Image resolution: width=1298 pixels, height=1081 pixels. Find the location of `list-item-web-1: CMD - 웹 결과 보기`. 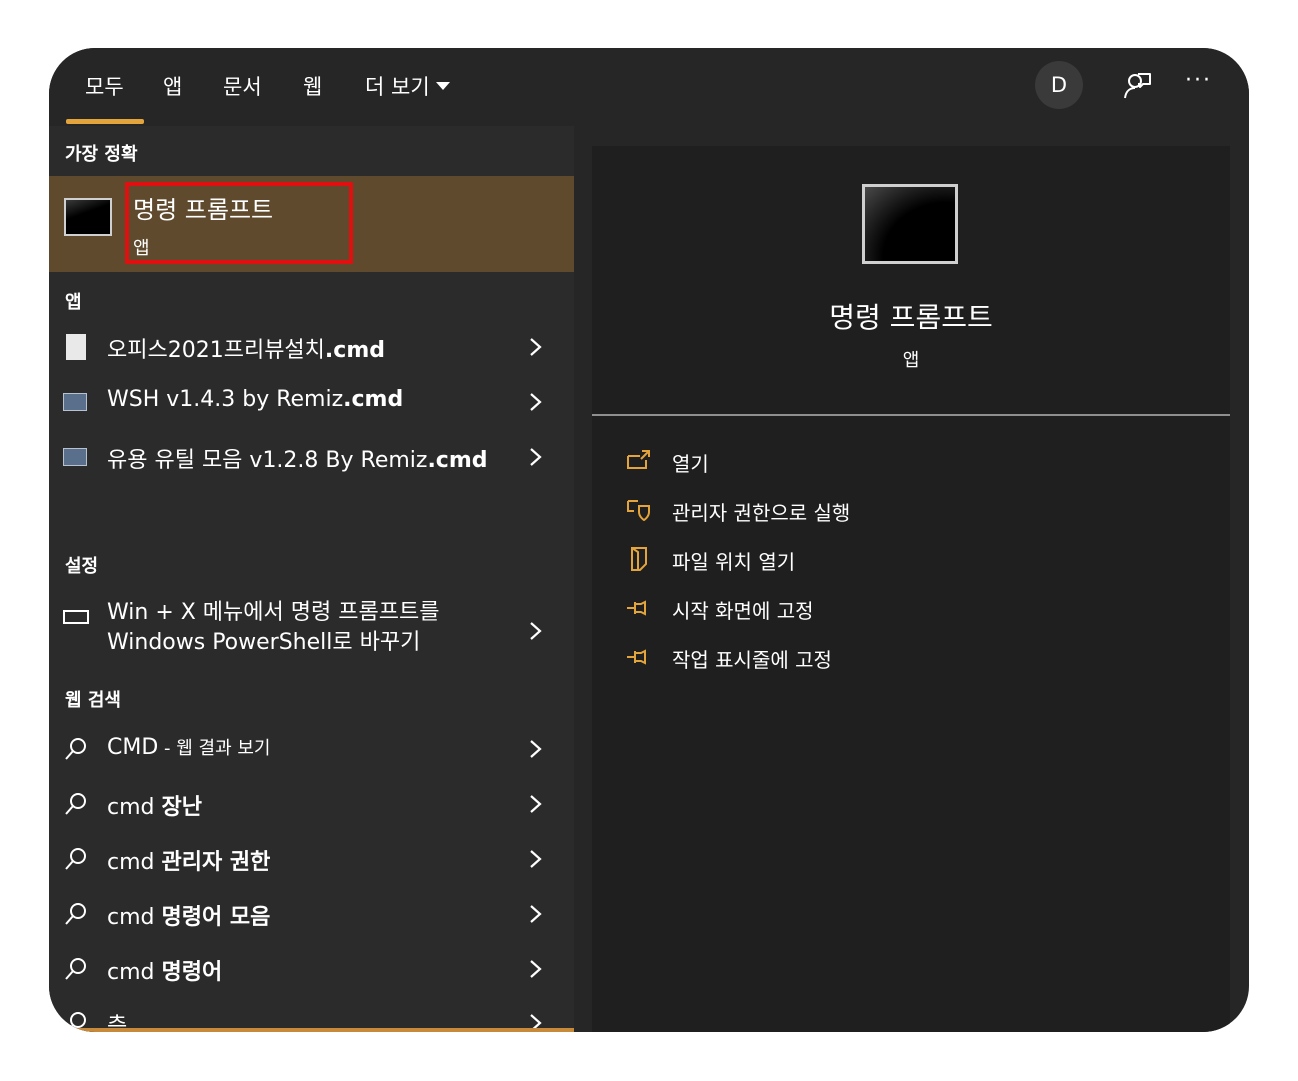

list-item-web-1: CMD - 웹 결과 보기 is located at coordinates (311, 750).